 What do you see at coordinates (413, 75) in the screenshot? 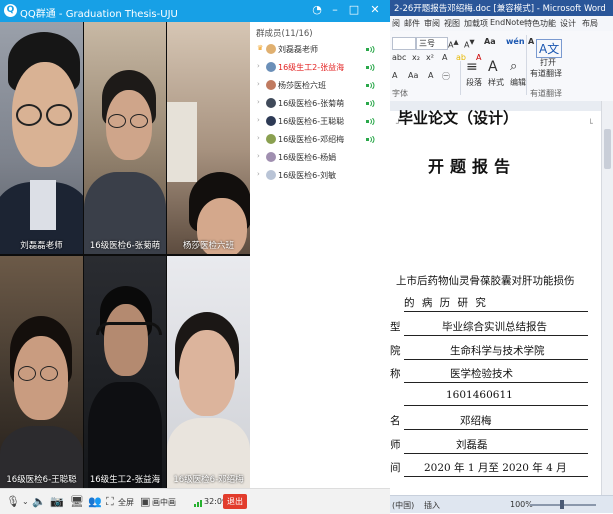
I see `case-icon: Aa` at bounding box center [413, 75].